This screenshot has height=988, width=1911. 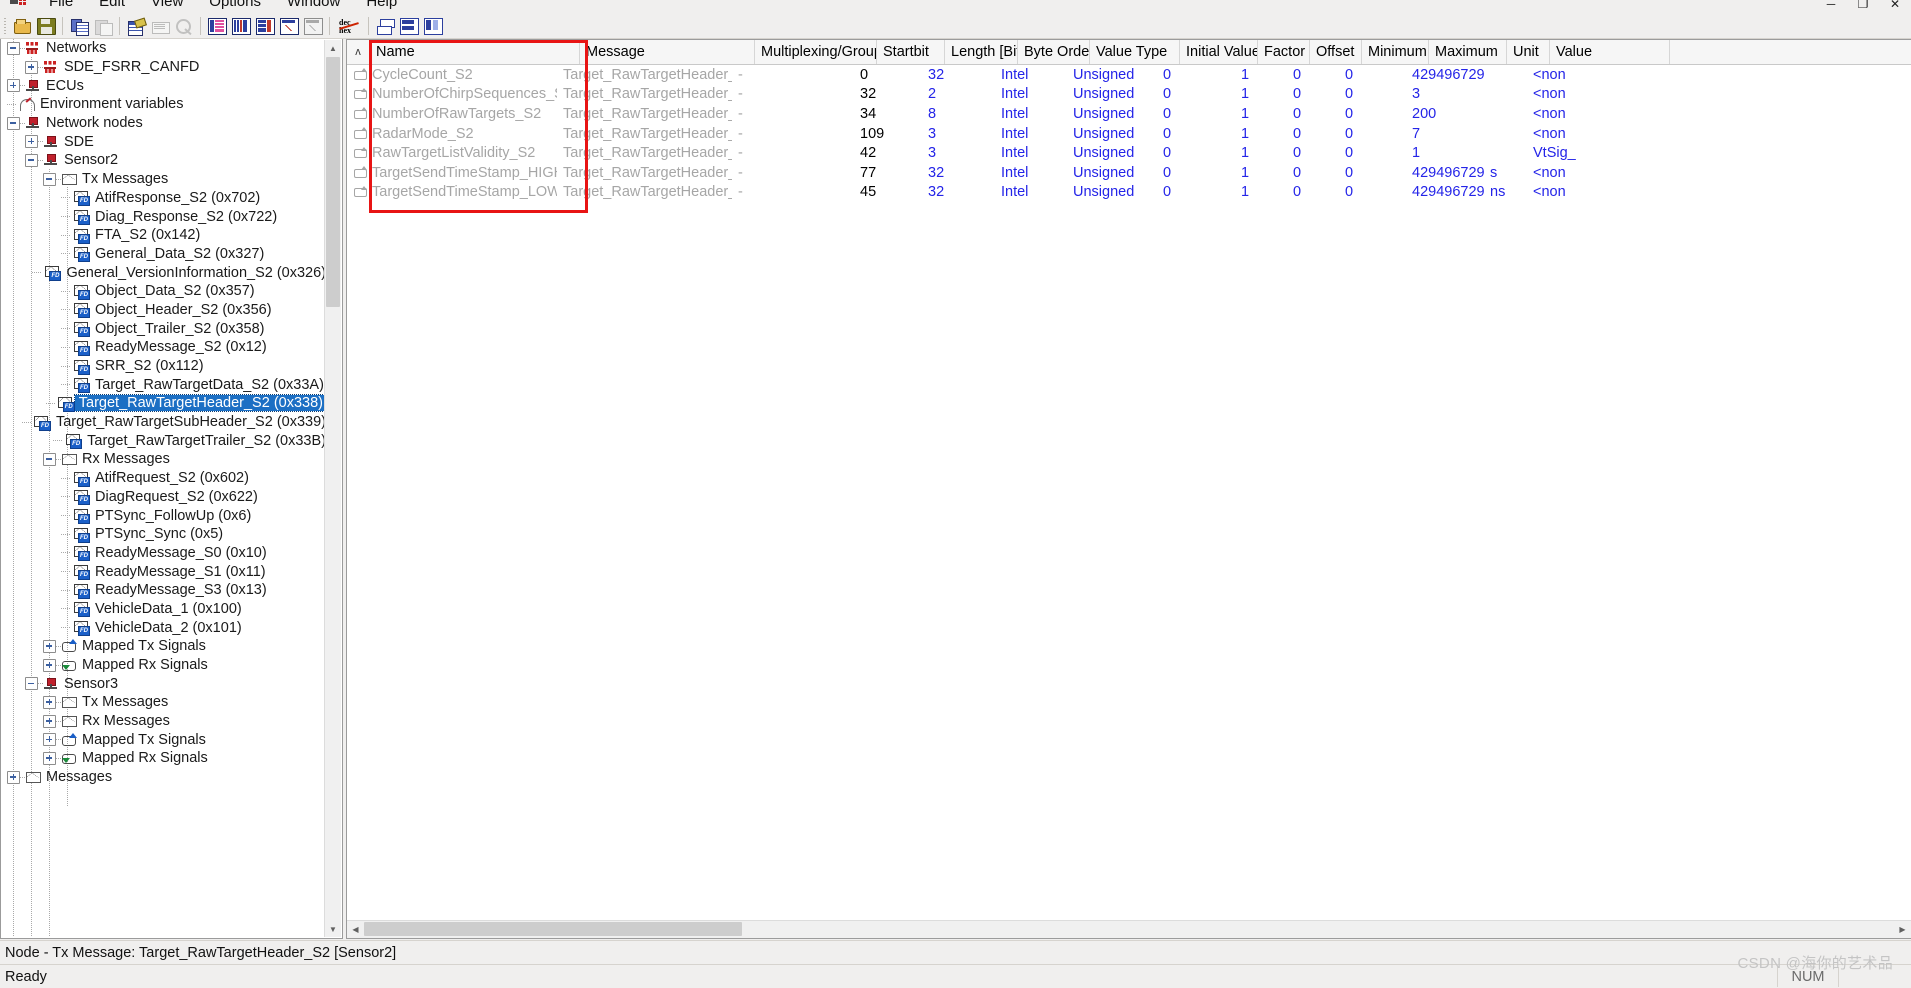 What do you see at coordinates (163, 497) in the screenshot?
I see `tree-item: FD DiagRequest_S2 (0x622)` at bounding box center [163, 497].